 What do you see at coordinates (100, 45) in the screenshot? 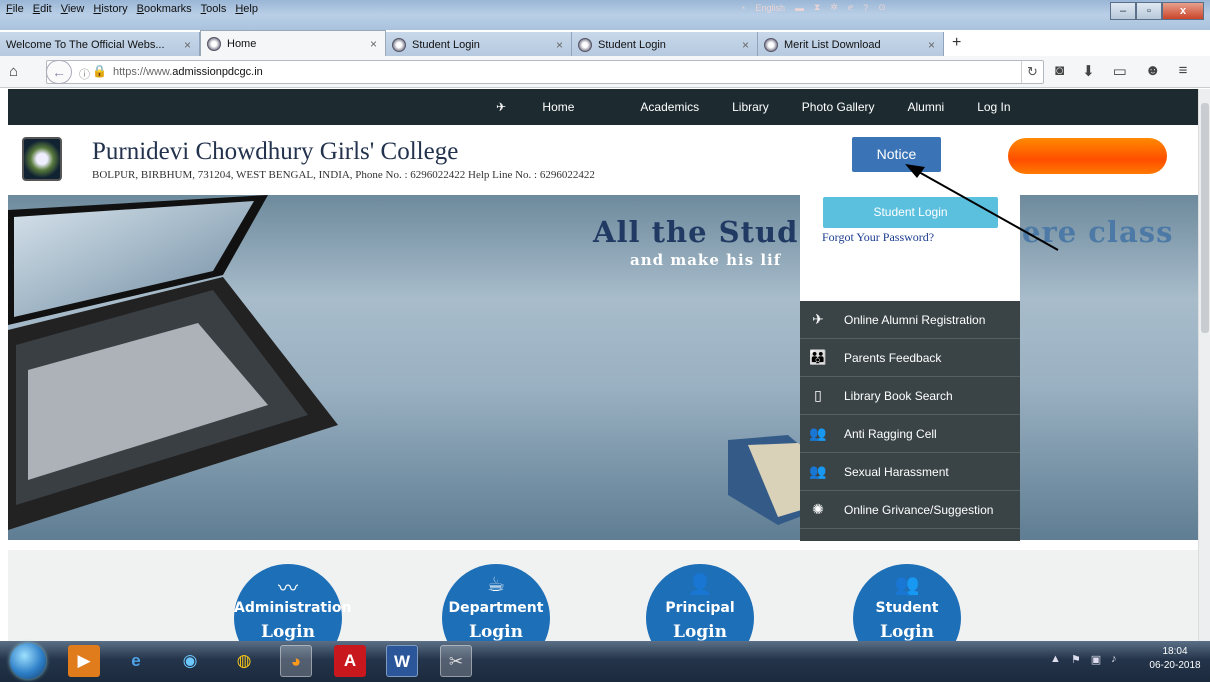
I see `tab-welcome: Welcome To The Official Webs... ×` at bounding box center [100, 45].